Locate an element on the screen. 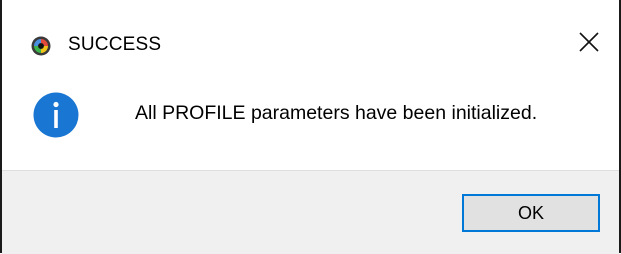  close-button is located at coordinates (589, 44).